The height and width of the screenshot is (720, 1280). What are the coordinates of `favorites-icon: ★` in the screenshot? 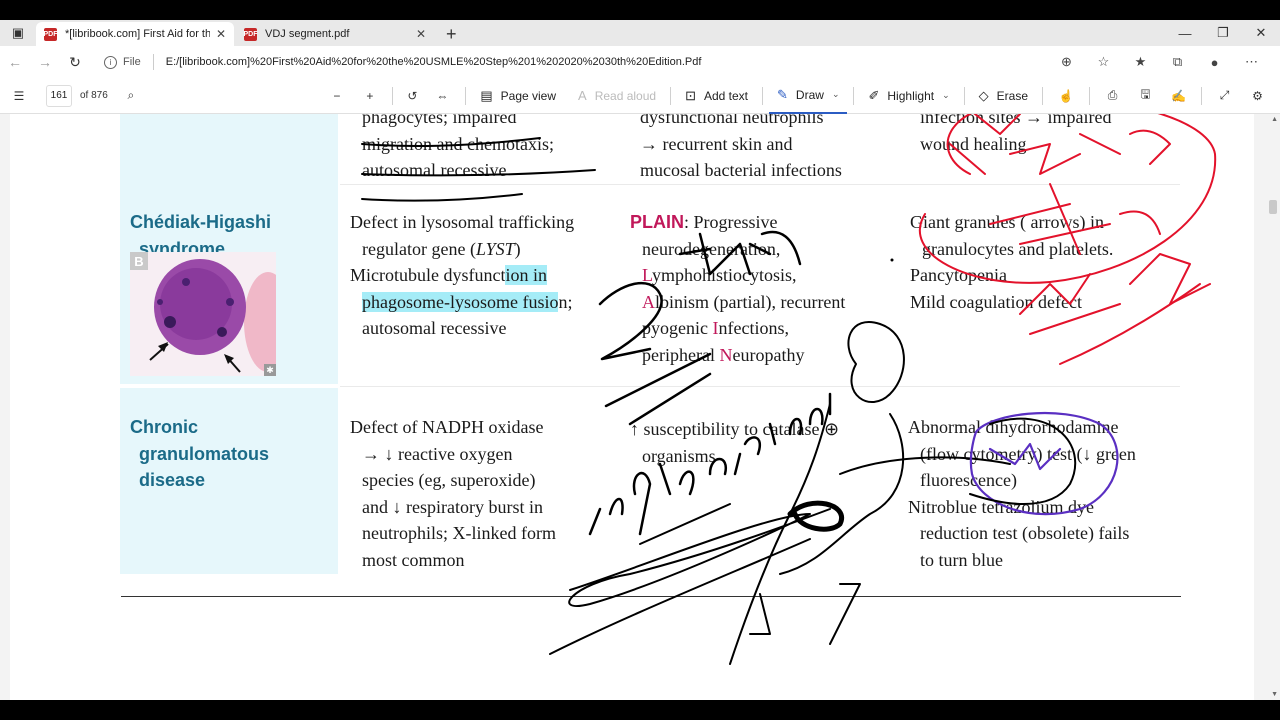 It's located at (1140, 62).